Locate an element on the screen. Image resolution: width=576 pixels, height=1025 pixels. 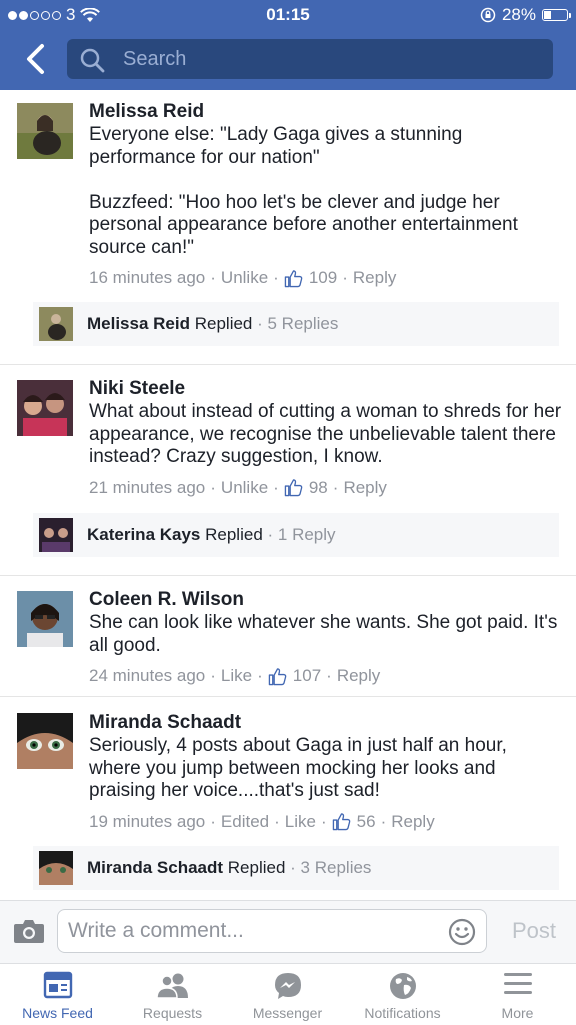
tab-requests: Requests is located at coordinates (172, 994).